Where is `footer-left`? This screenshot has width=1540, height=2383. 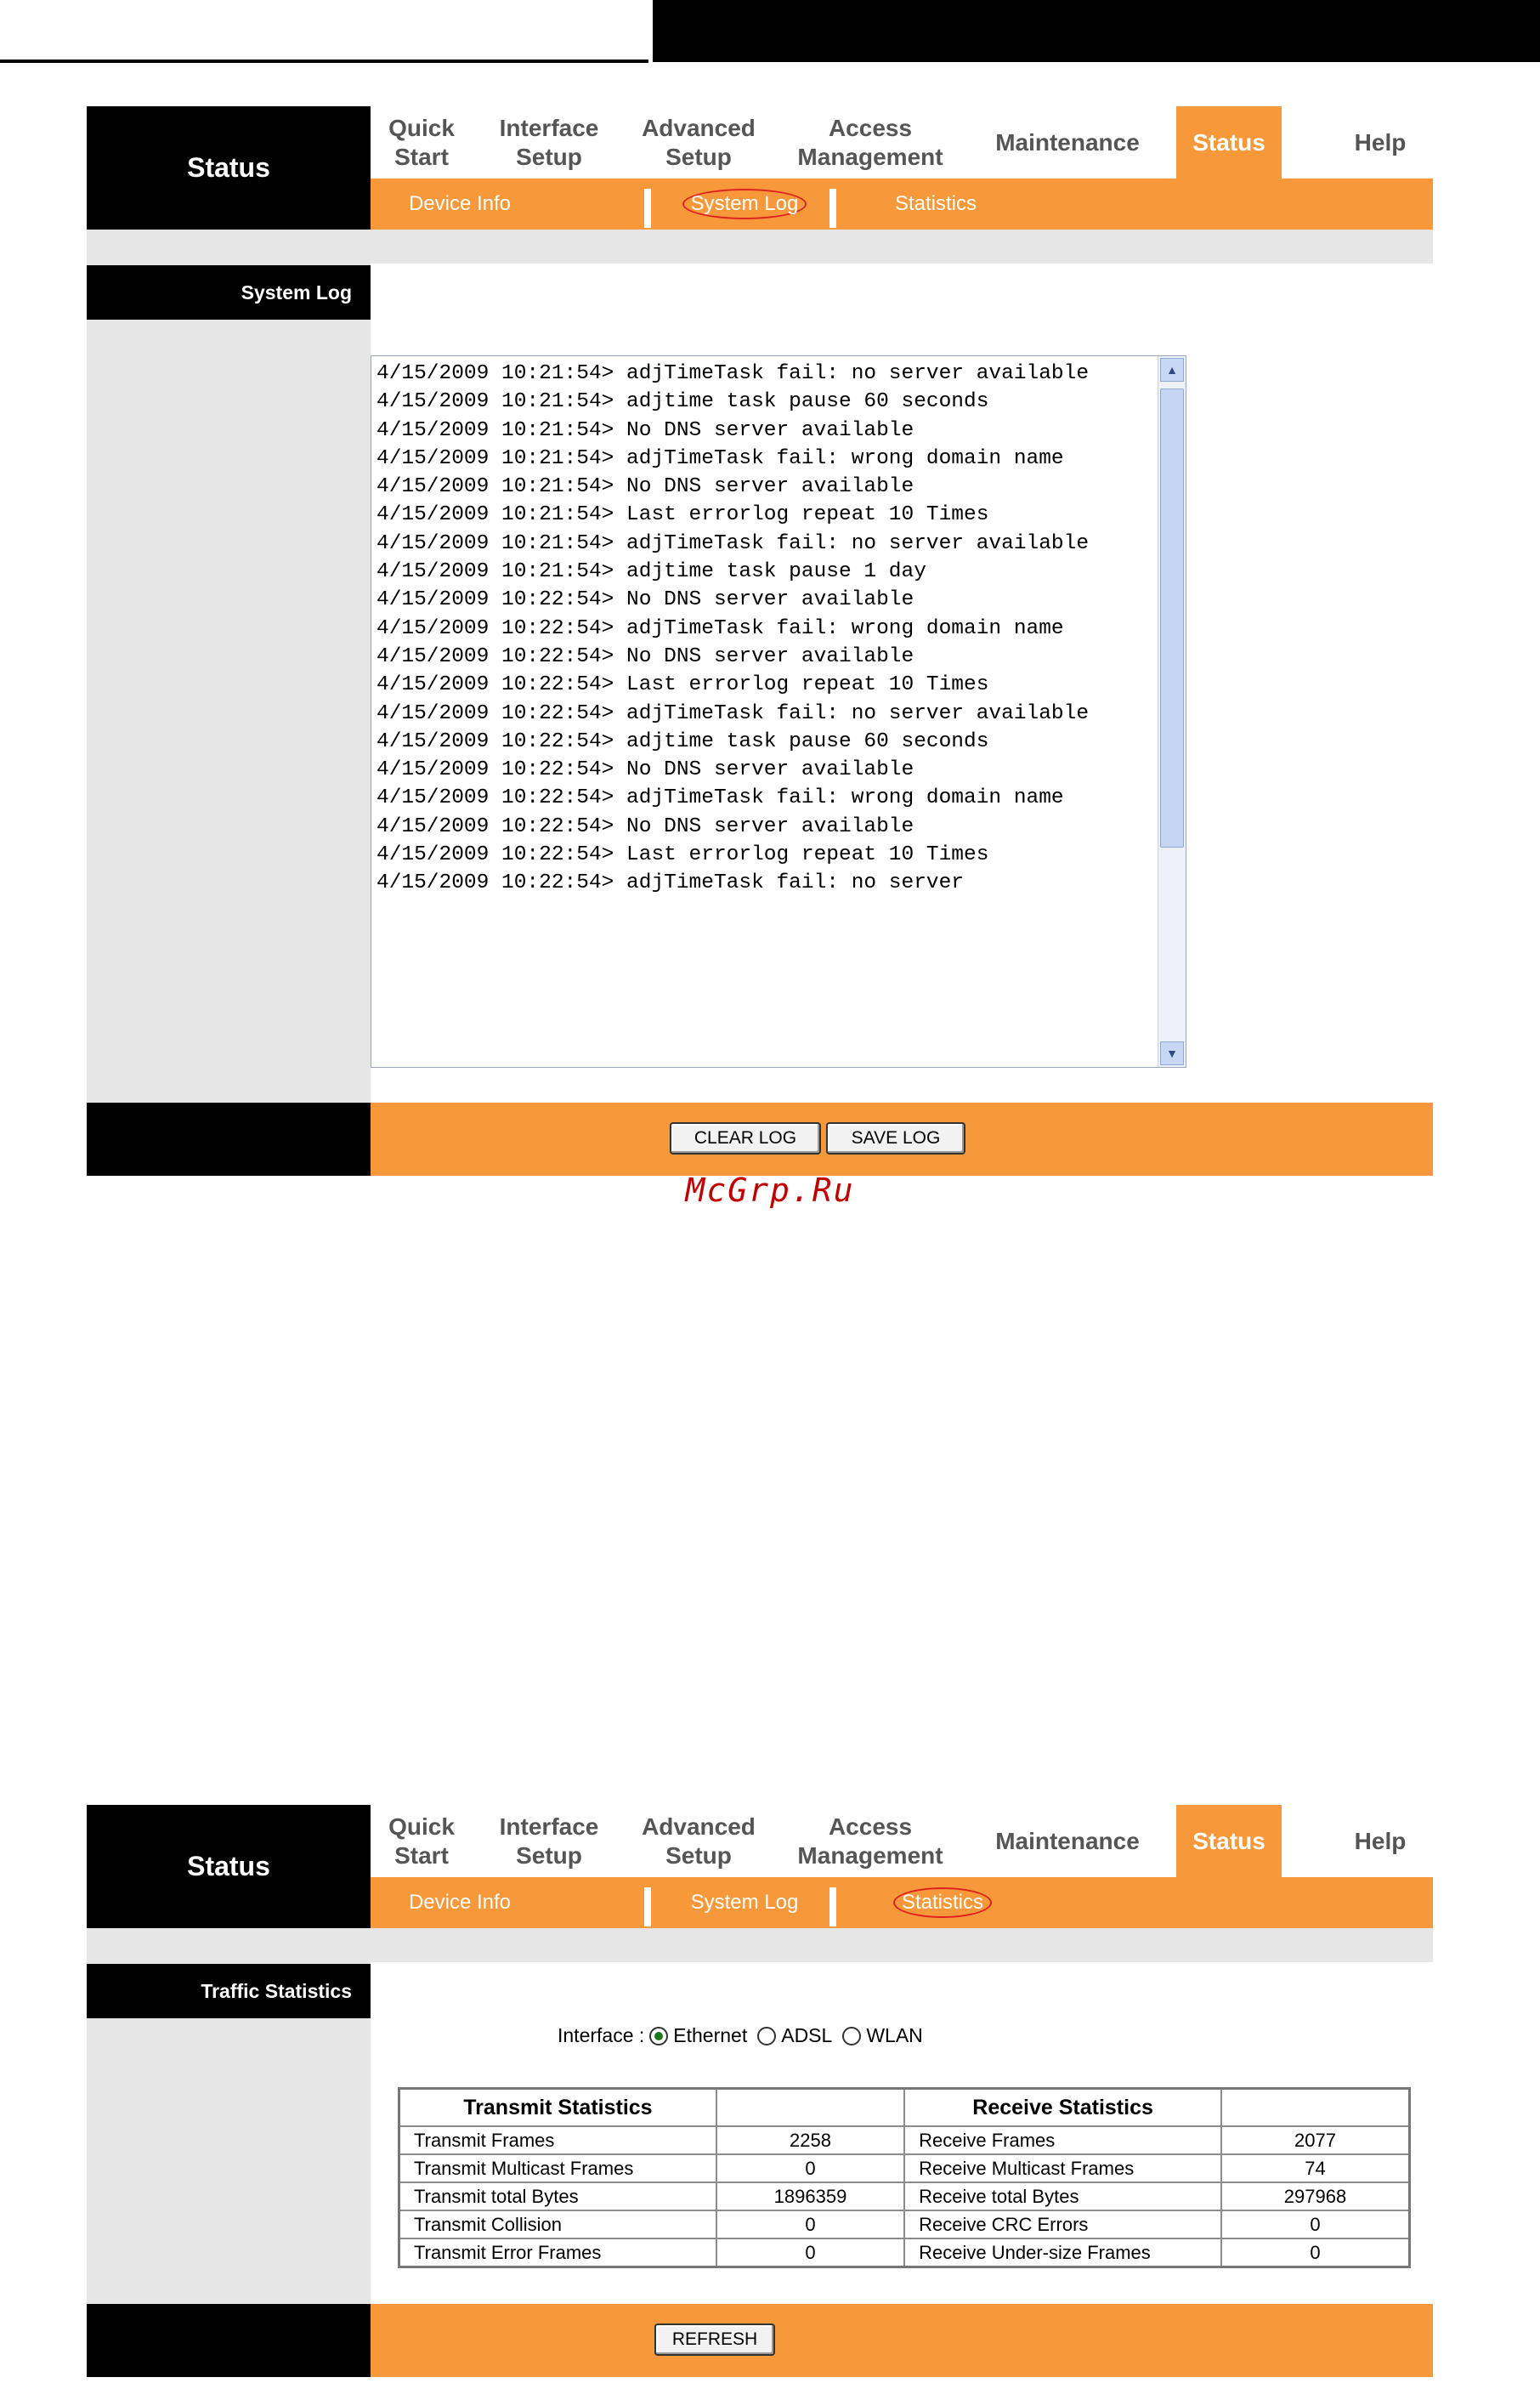 footer-left is located at coordinates (229, 1139).